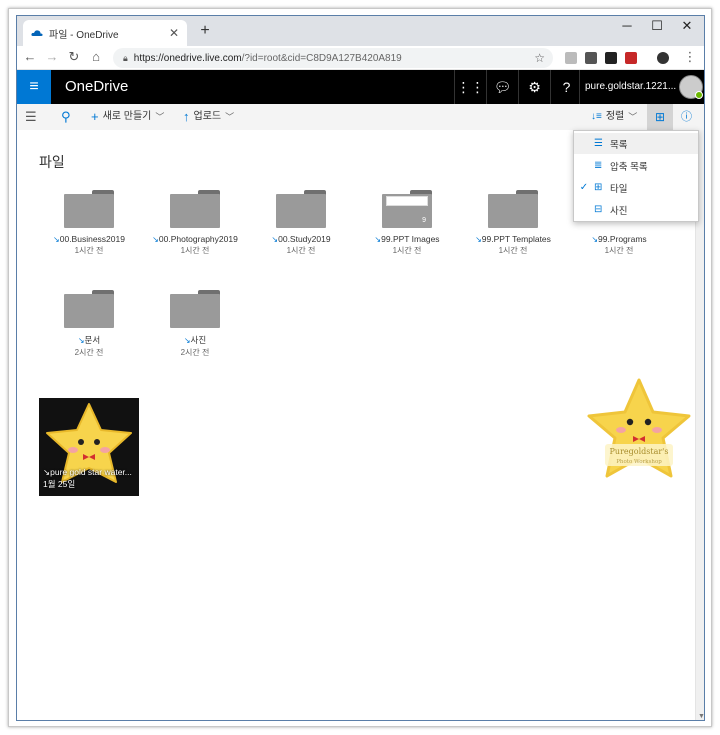 The image size is (720, 735). I want to click on presence-dot, so click(699, 95).